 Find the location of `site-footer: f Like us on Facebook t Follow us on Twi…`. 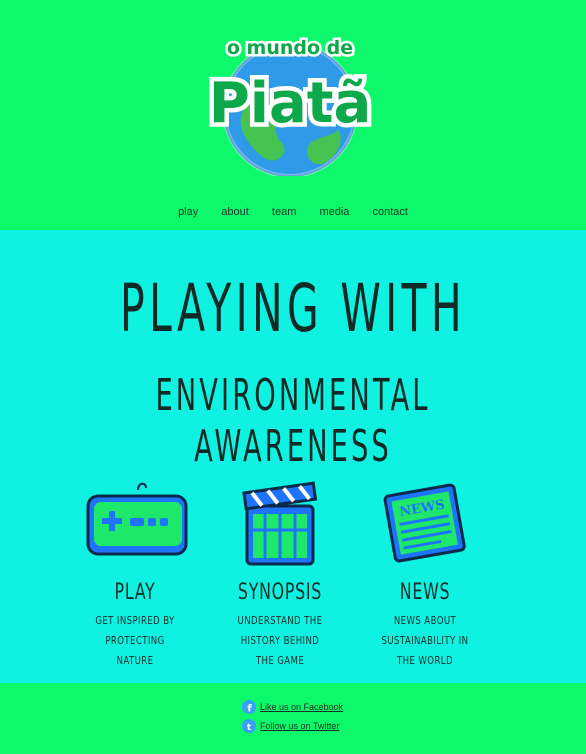

site-footer: f Like us on Facebook t Follow us on Twi… is located at coordinates (293, 718).